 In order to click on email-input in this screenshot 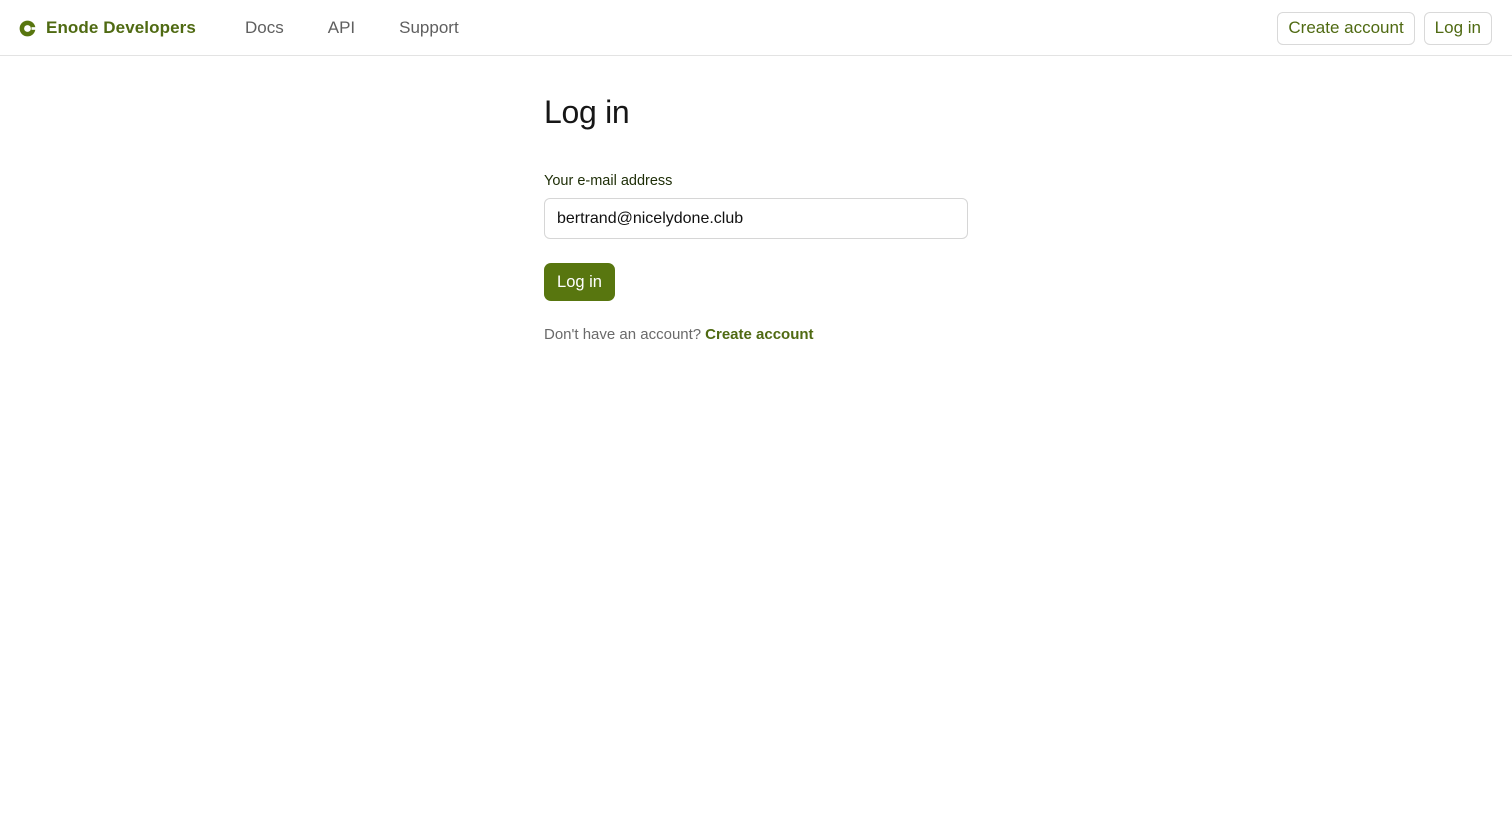, I will do `click(756, 218)`.